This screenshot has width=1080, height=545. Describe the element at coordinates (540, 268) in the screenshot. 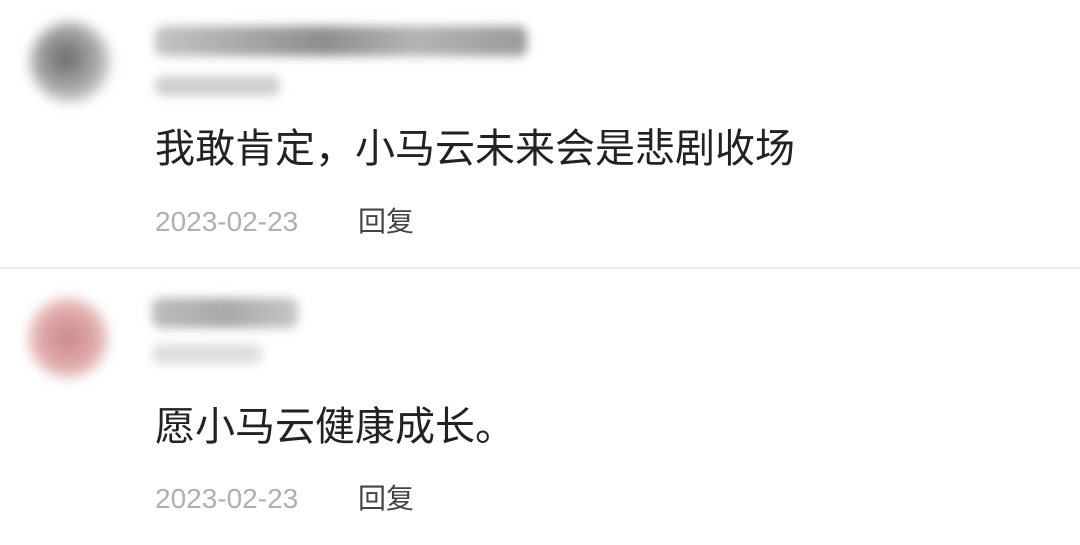

I see `divider` at that location.